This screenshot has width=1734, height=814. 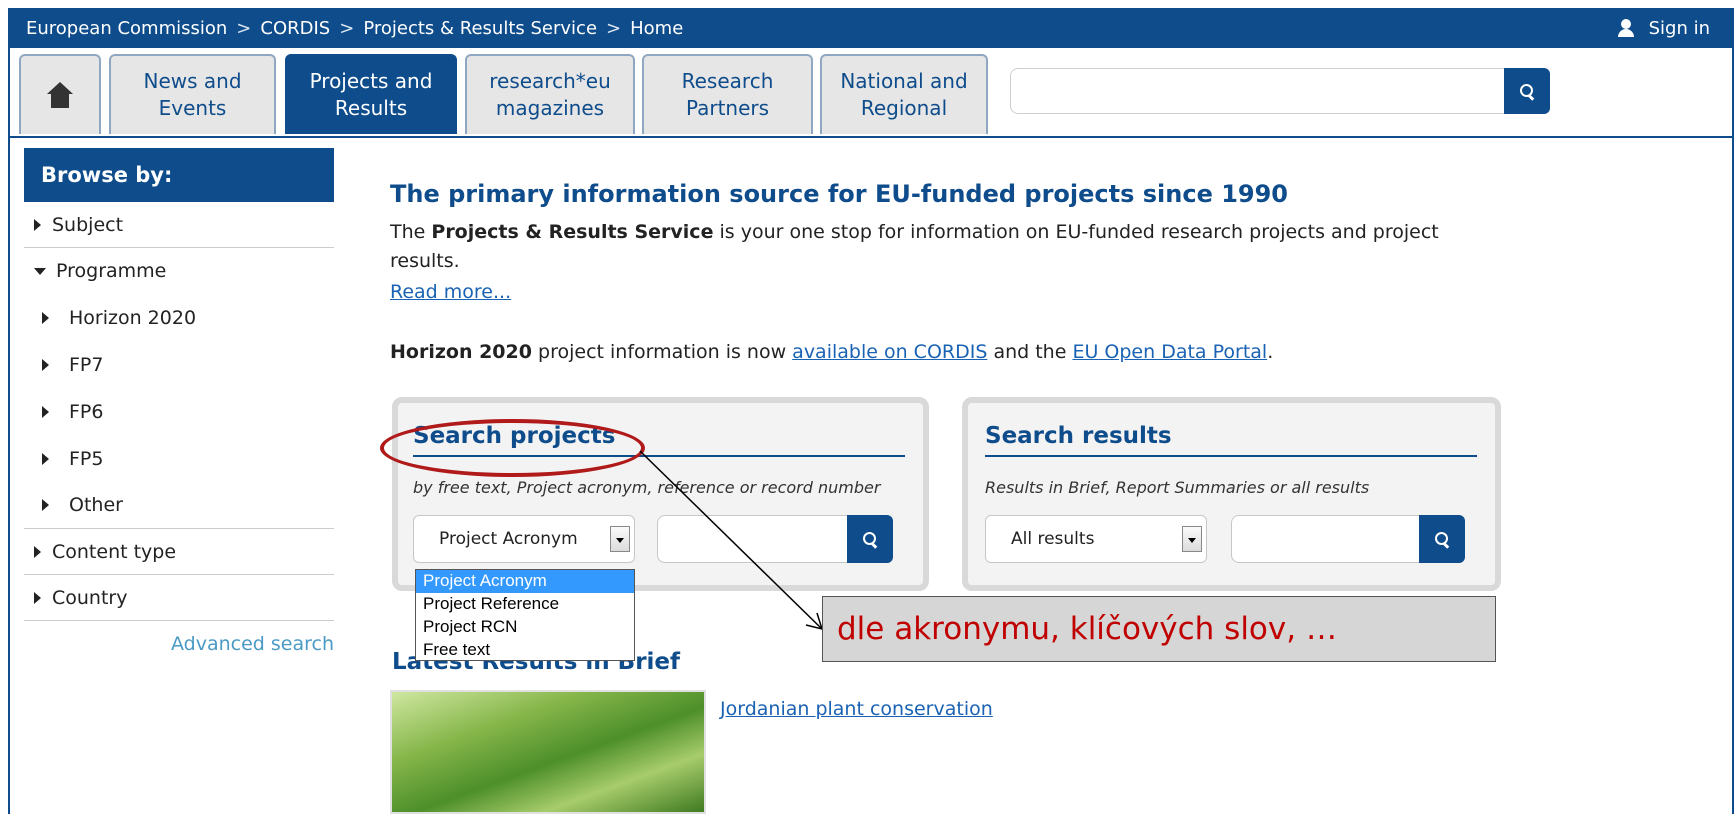 What do you see at coordinates (904, 94) in the screenshot?
I see `tab-national-and-regional: National and Regional` at bounding box center [904, 94].